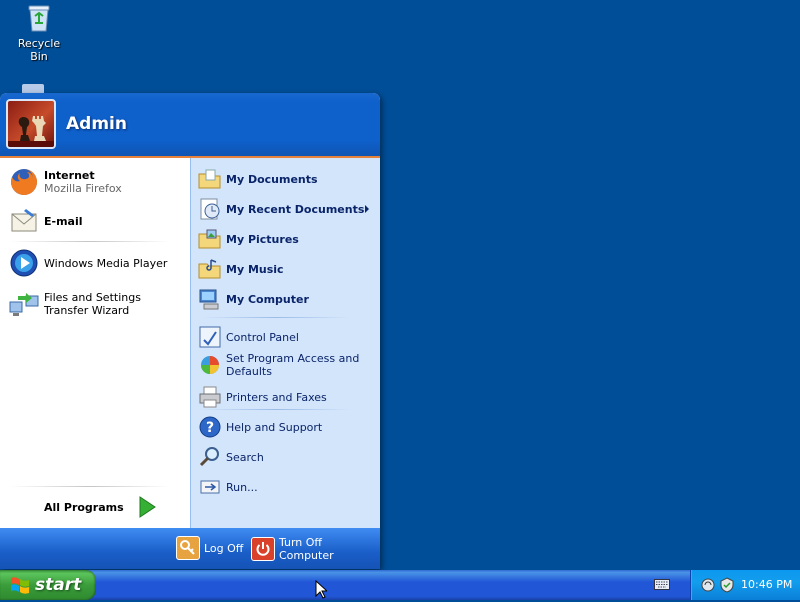 The height and width of the screenshot is (602, 800). I want to click on setting-label: Set Program Access and Defaults, so click(293, 365).